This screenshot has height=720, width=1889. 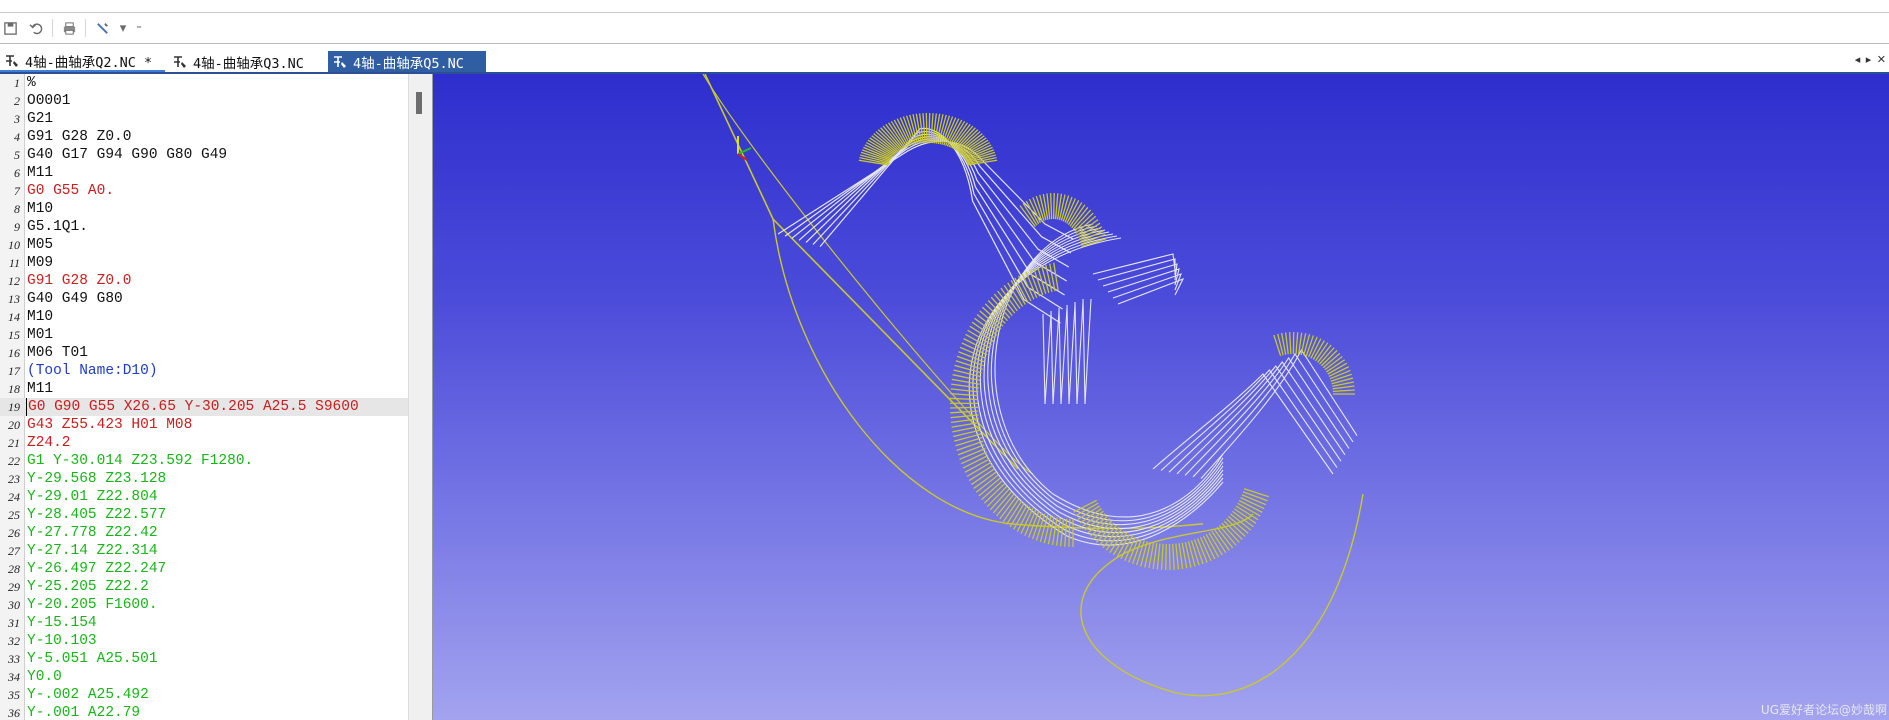 What do you see at coordinates (14, 317) in the screenshot?
I see `line-number: 14` at bounding box center [14, 317].